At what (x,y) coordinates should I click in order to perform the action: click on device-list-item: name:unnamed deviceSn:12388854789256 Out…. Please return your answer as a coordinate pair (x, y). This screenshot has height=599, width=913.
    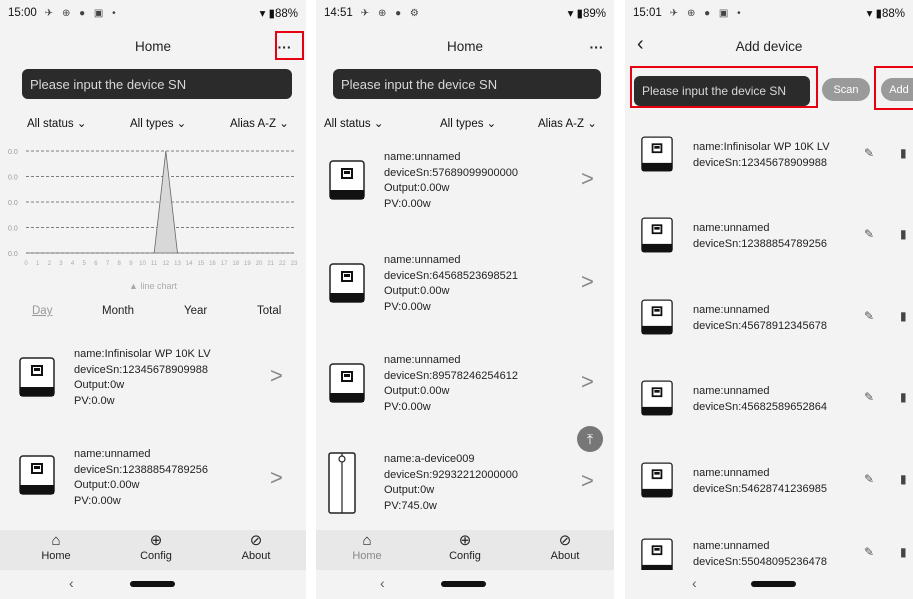
    Looking at the image, I should click on (153, 481).